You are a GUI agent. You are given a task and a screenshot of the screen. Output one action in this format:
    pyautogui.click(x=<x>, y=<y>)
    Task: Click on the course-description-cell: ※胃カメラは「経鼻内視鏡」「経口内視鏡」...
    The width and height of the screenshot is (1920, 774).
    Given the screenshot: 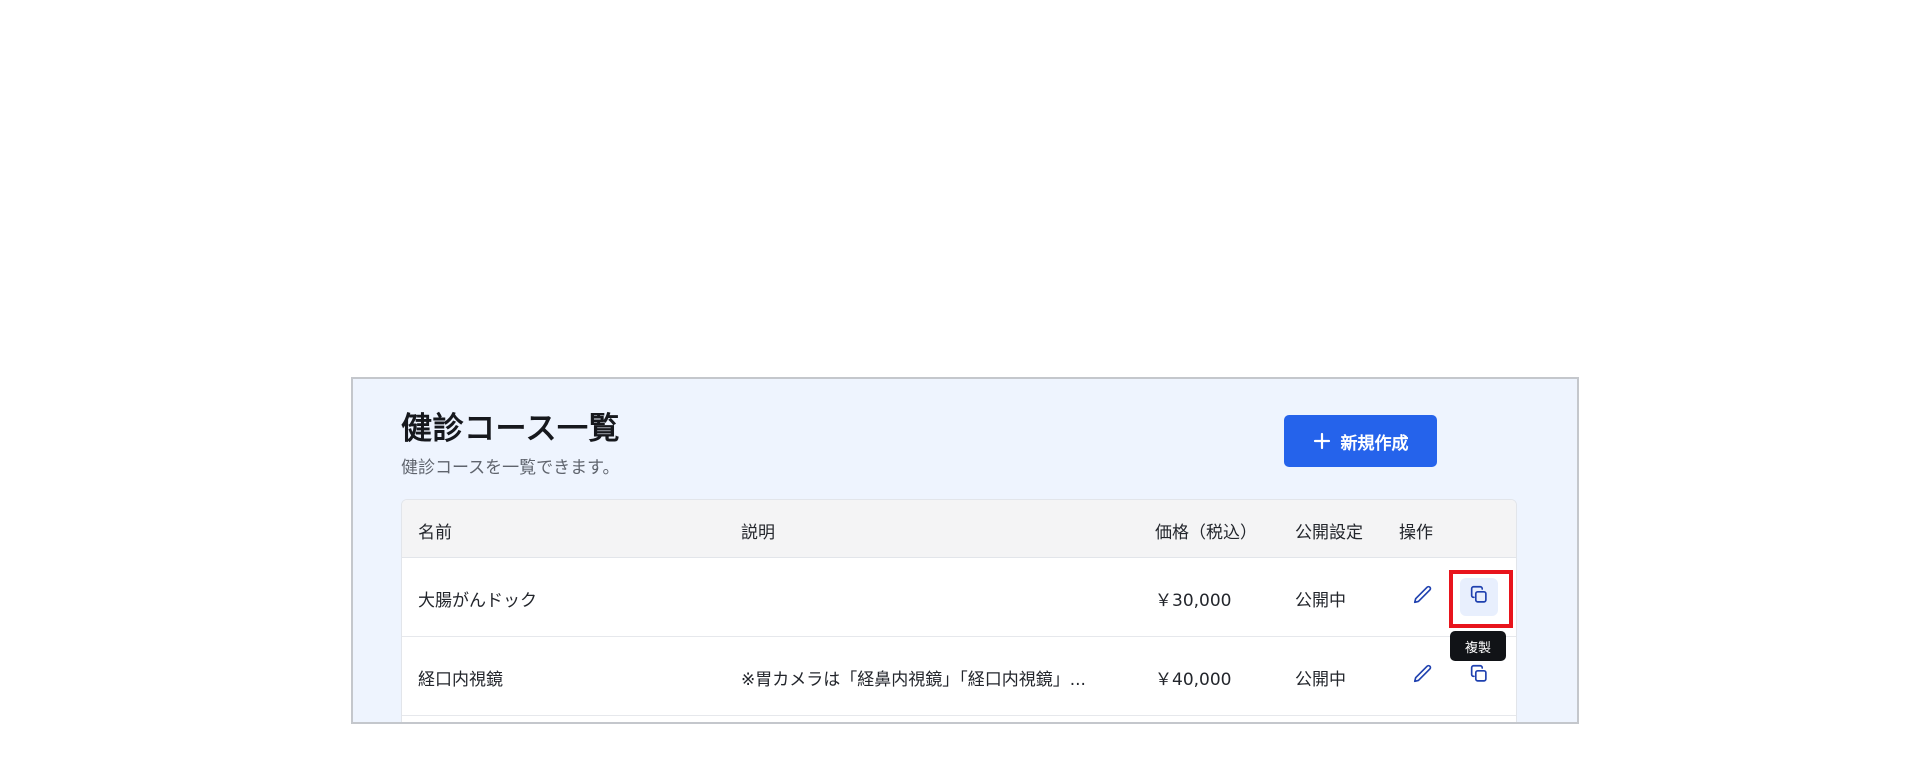 What is the action you would take?
    pyautogui.click(x=913, y=680)
    